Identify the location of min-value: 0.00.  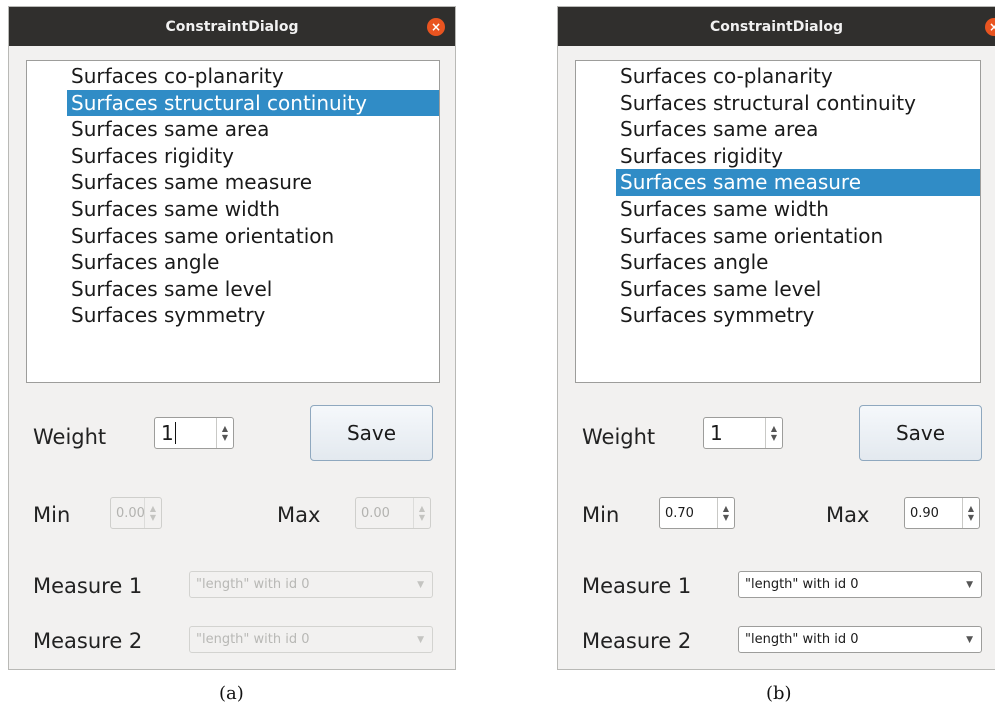
(130, 513).